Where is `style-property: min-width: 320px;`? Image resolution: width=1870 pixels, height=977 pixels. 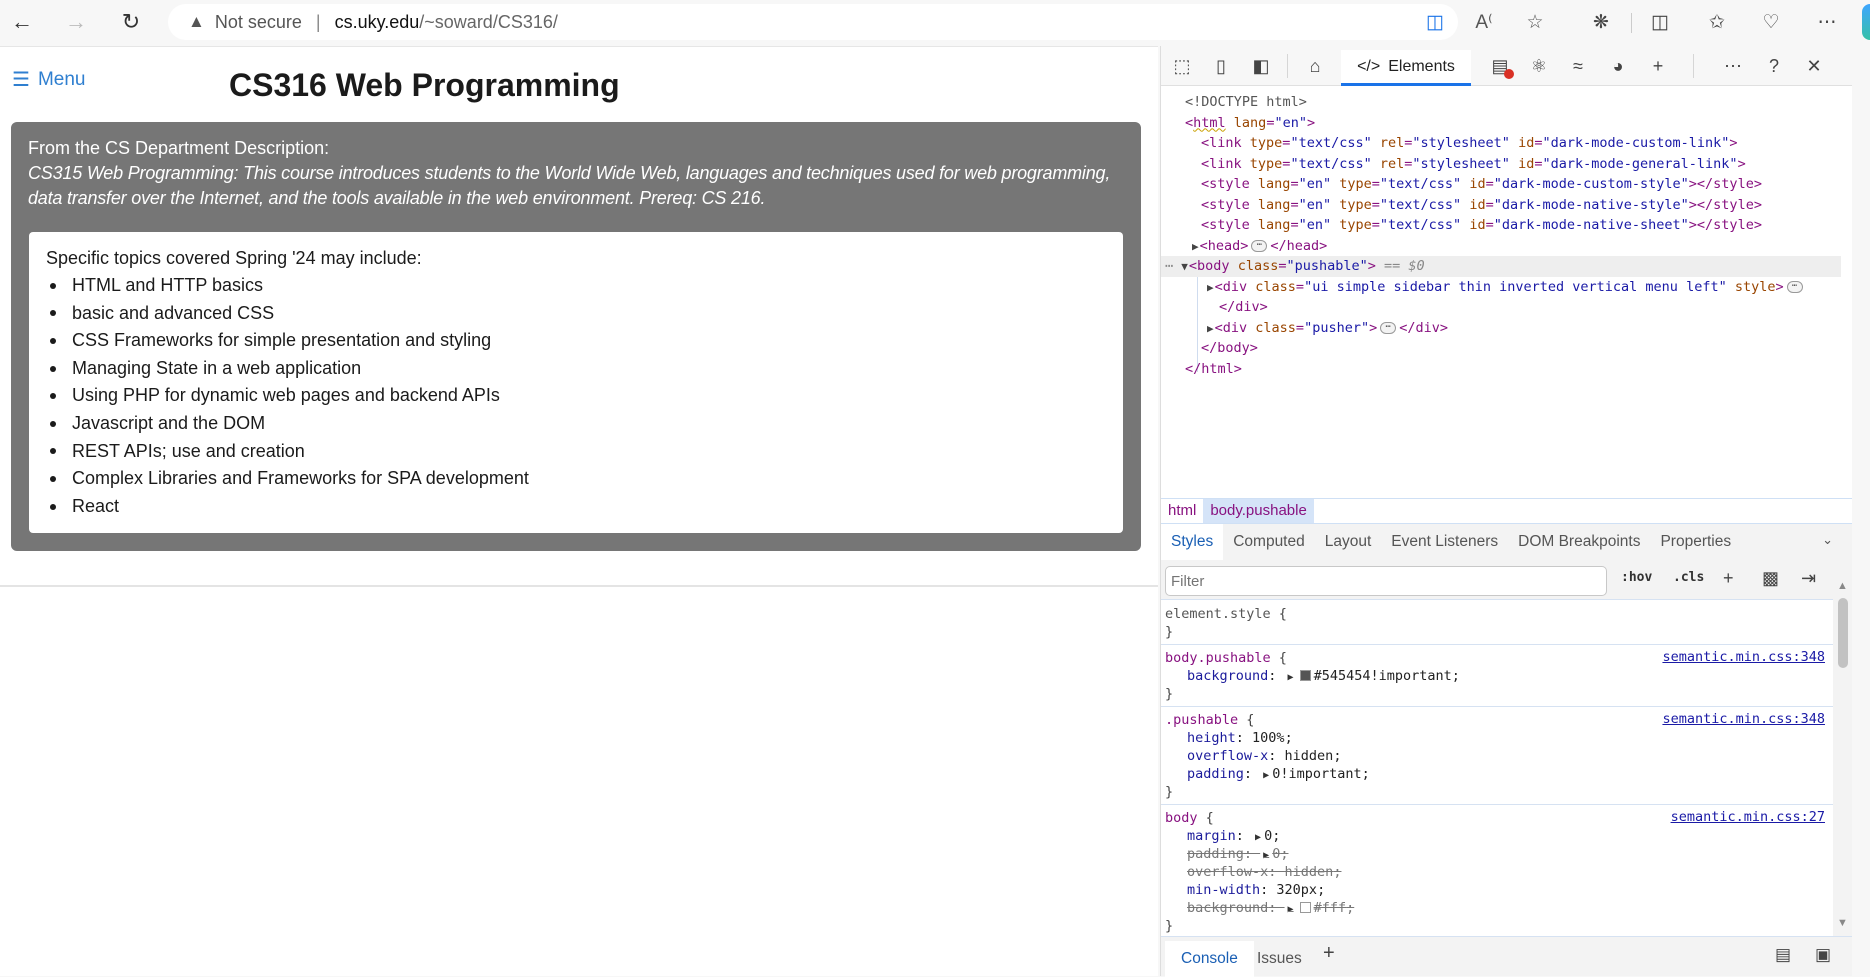
style-property: min-width: 320px; is located at coordinates (1499, 890).